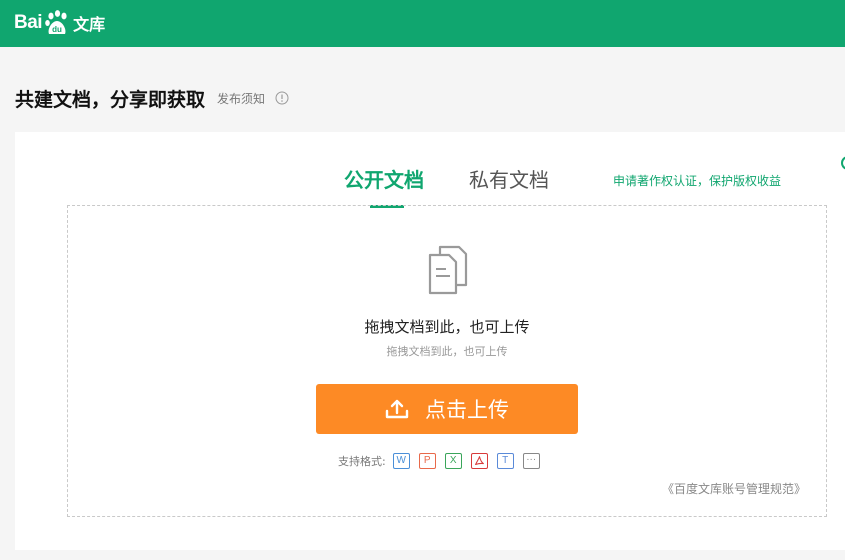  Describe the element at coordinates (531, 461) in the screenshot. I see `more-formats-icon: ···` at that location.